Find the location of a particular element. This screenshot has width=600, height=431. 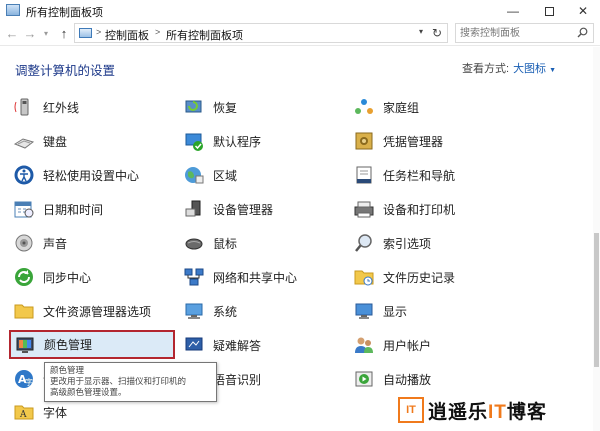

minimize-button: — is located at coordinates (513, 11).